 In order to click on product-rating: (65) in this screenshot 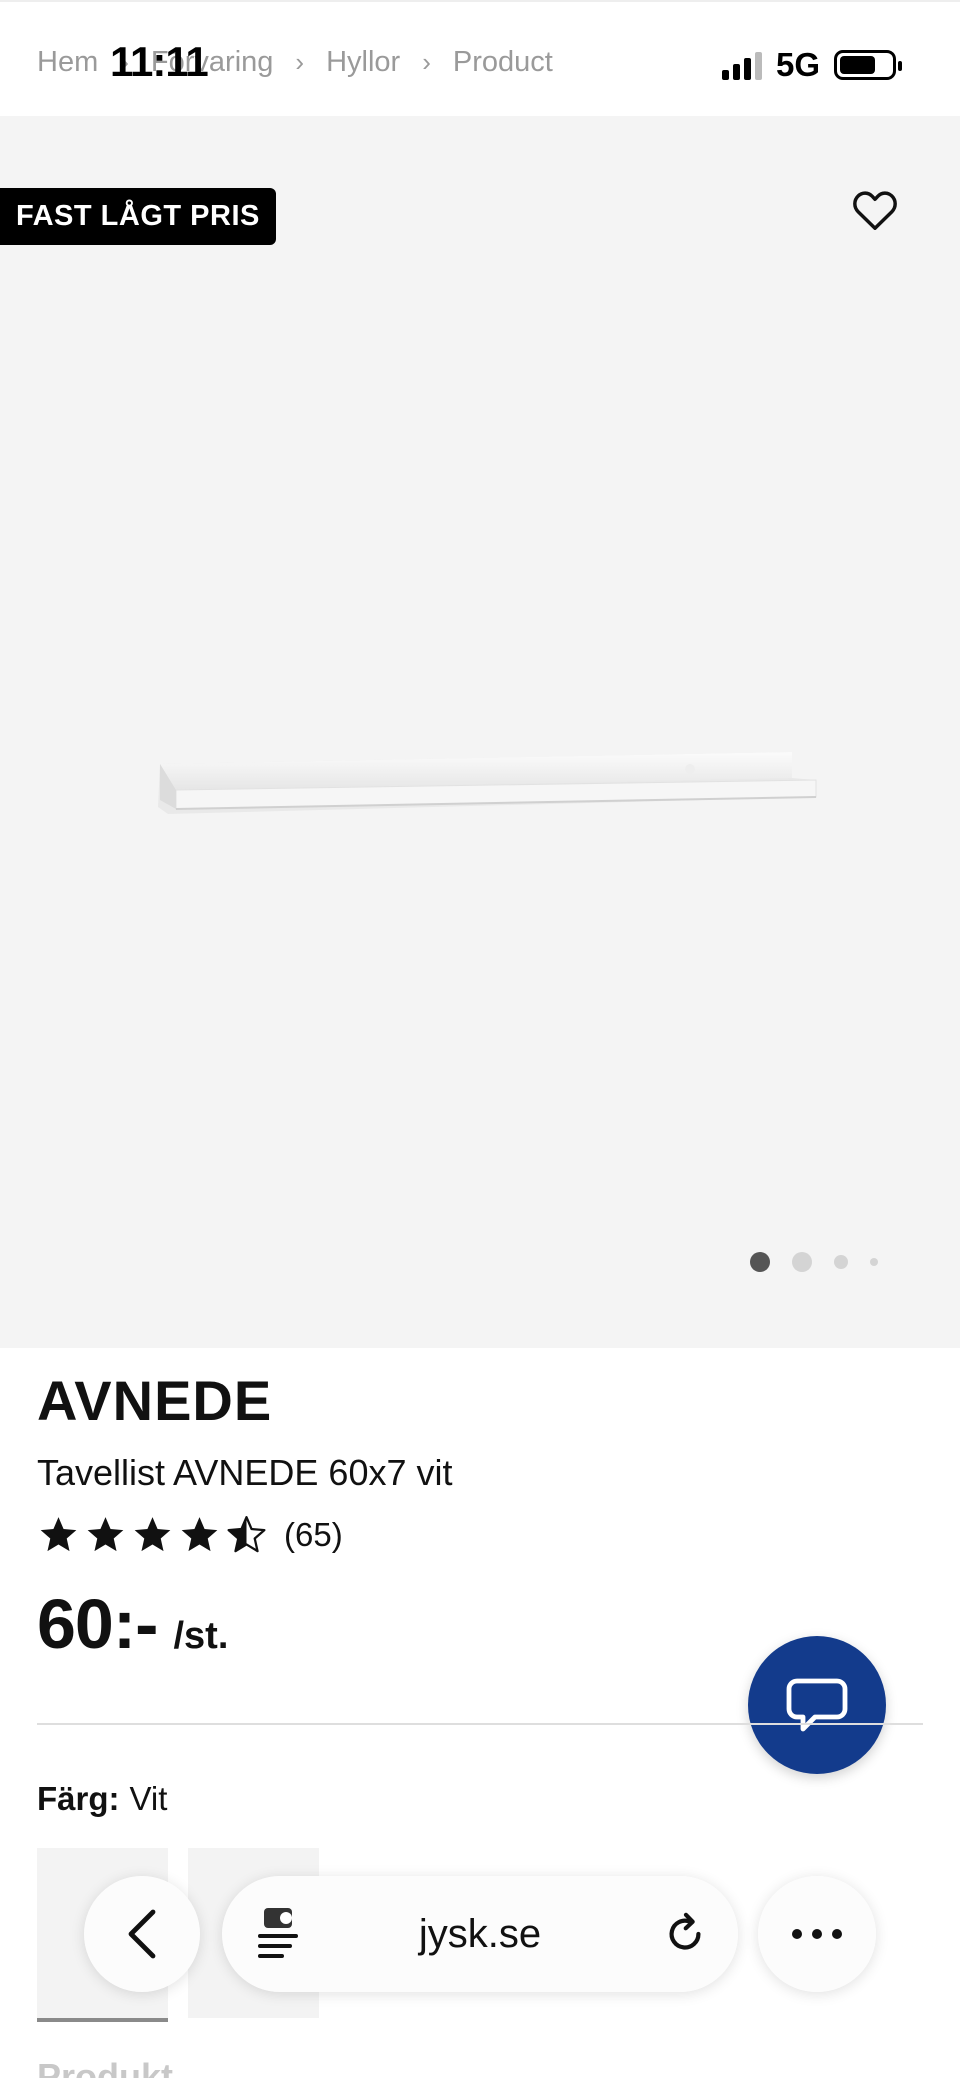, I will do `click(190, 1535)`.